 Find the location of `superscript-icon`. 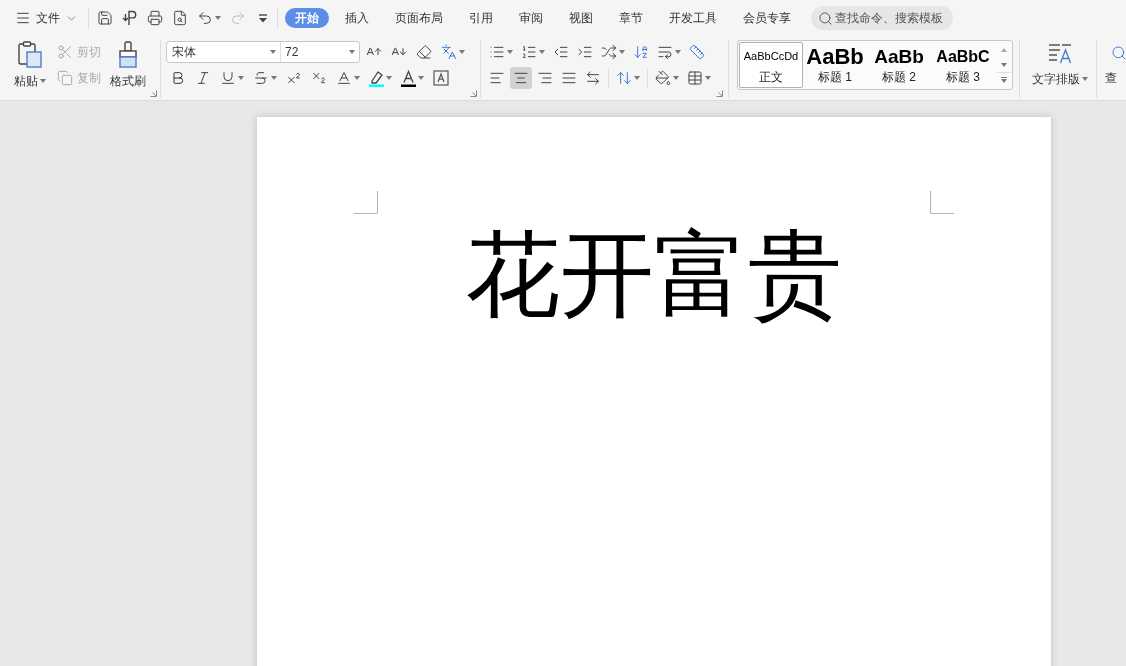

superscript-icon is located at coordinates (294, 78).